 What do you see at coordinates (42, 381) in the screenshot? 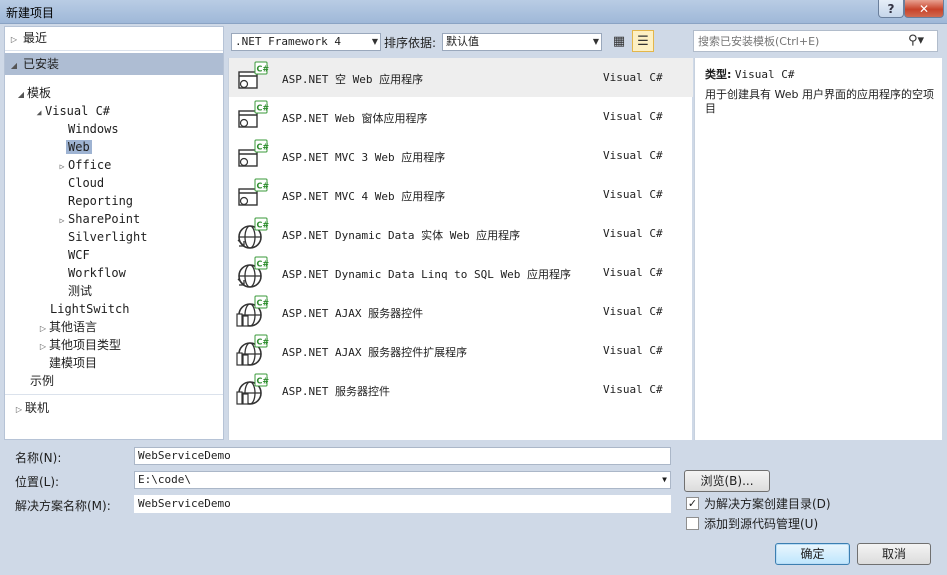
I see `tree-item-samples: 示例` at bounding box center [42, 381].